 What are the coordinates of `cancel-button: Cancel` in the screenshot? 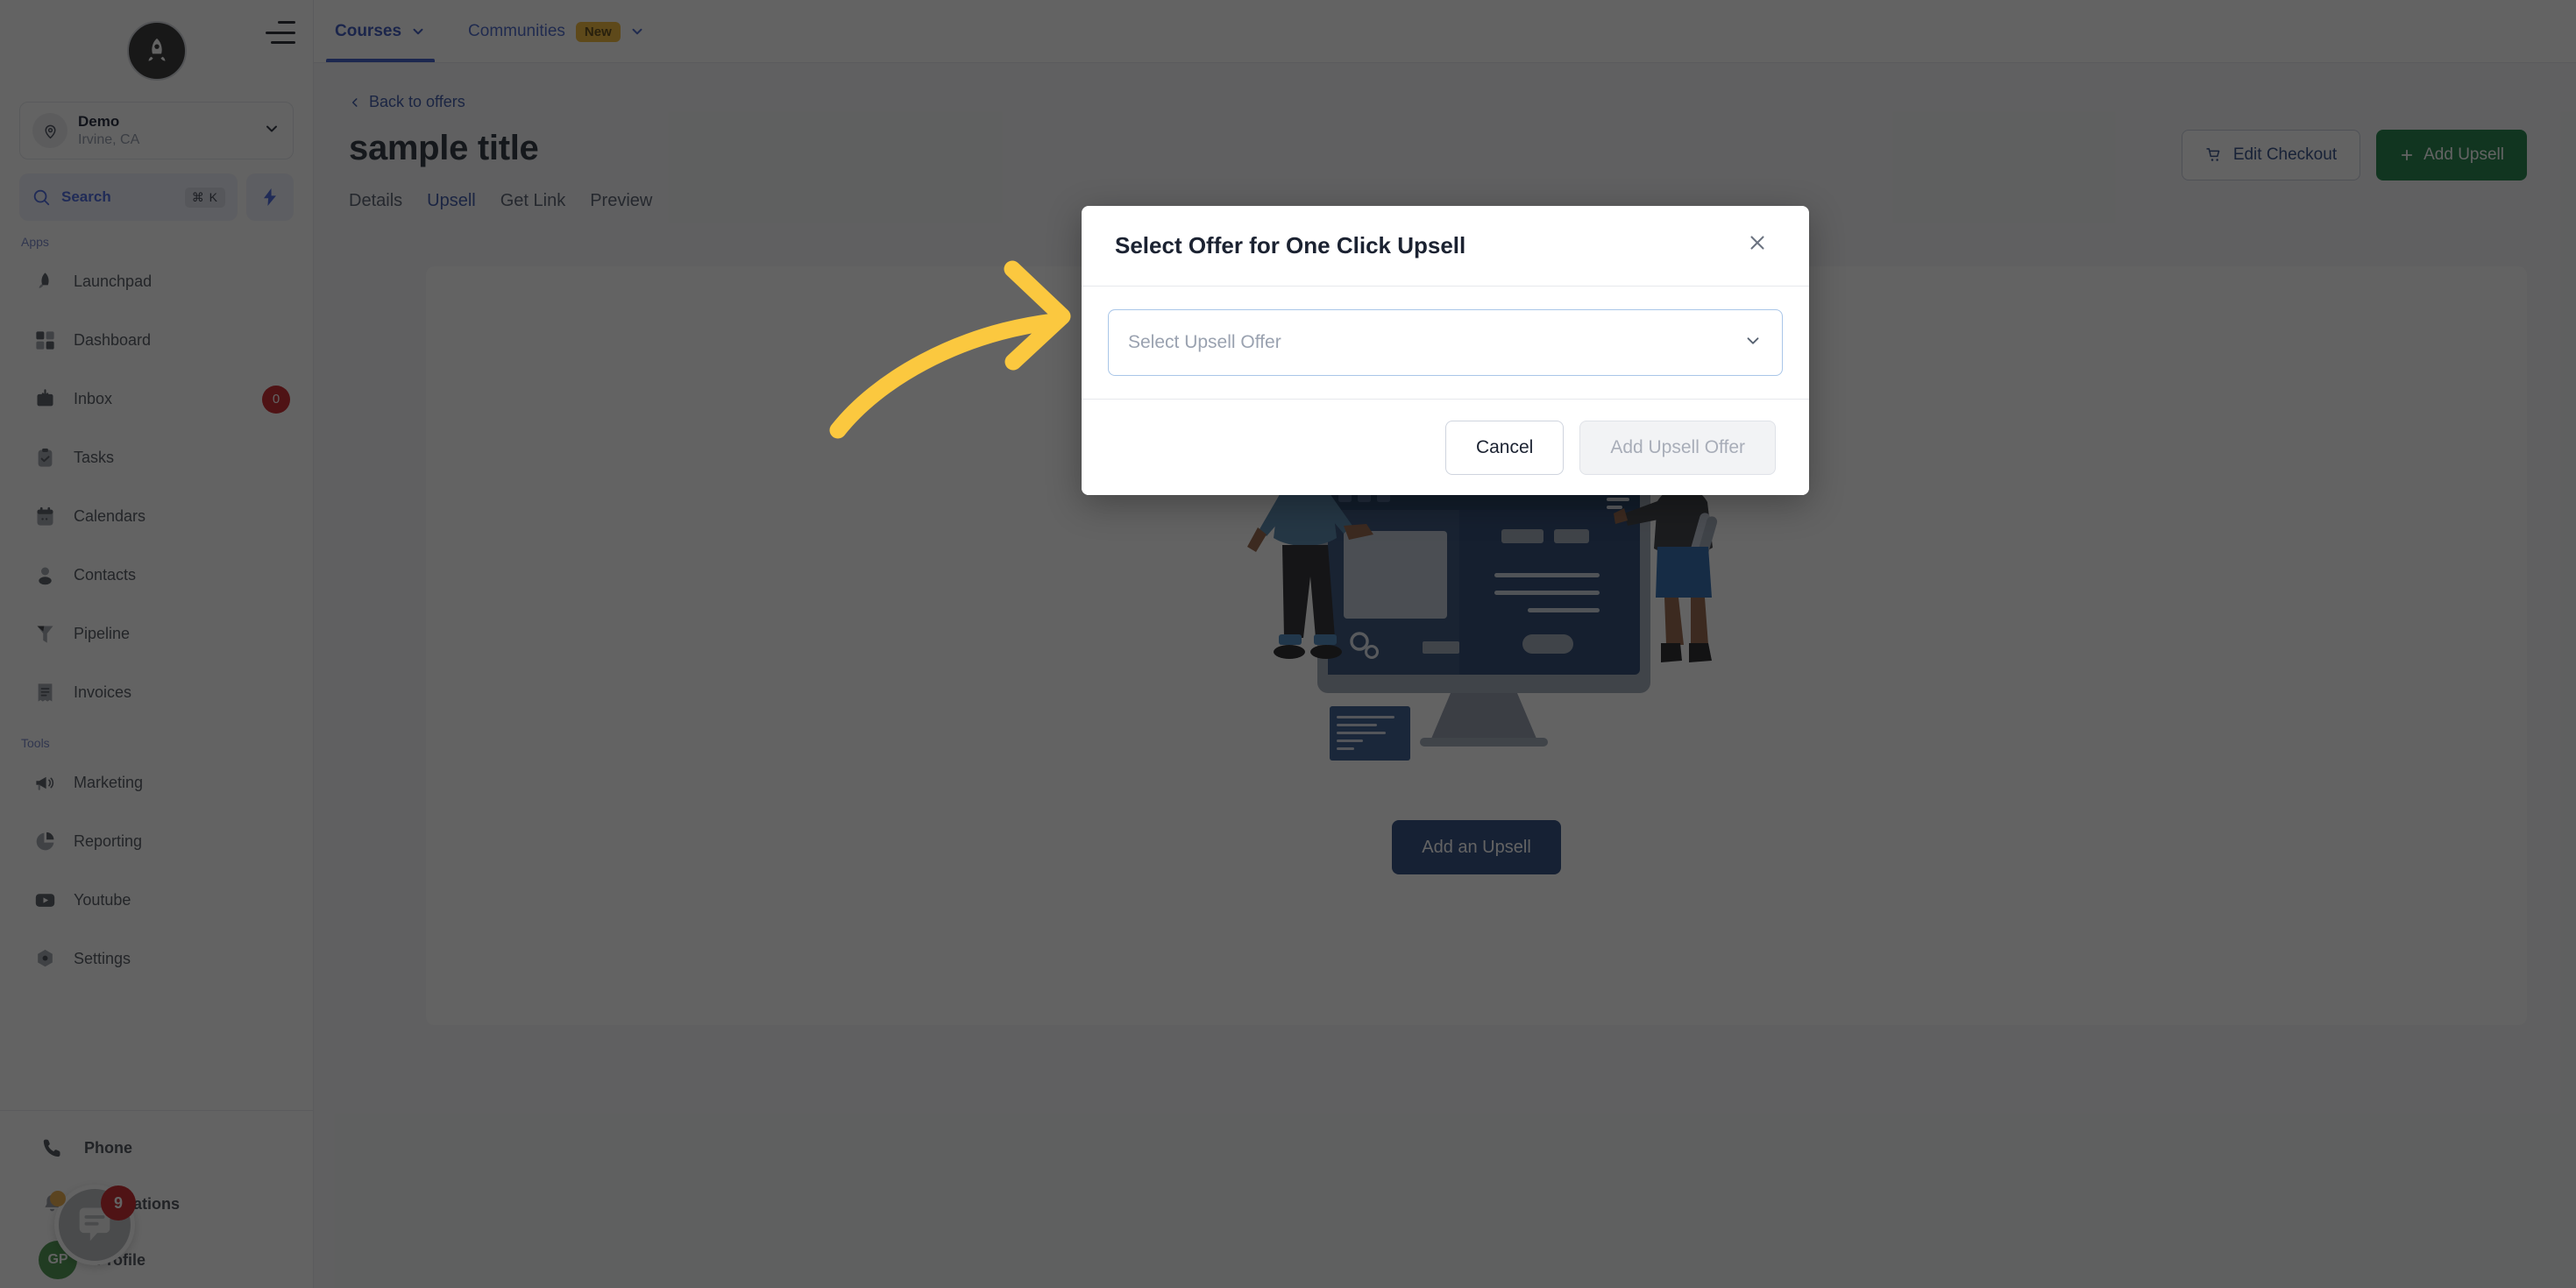 It's located at (1504, 447).